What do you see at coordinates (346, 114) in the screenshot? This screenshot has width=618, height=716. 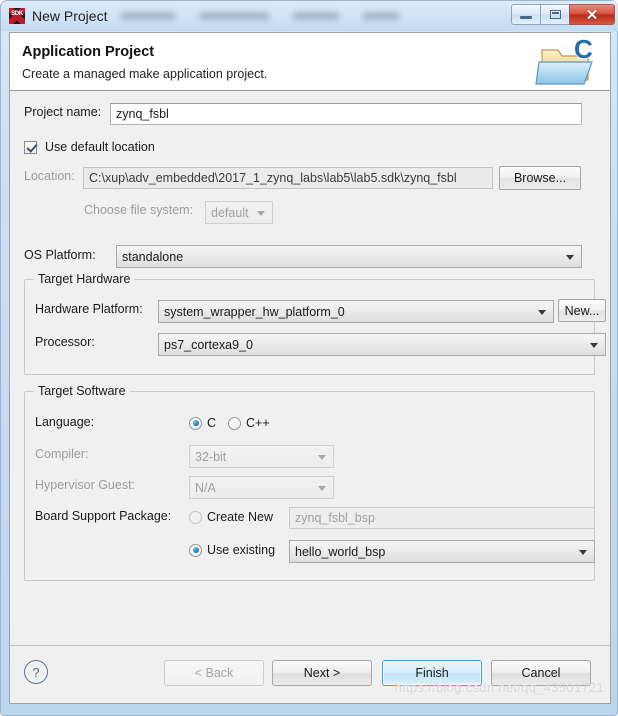 I see `project-name-input: zynq_fsbl` at bounding box center [346, 114].